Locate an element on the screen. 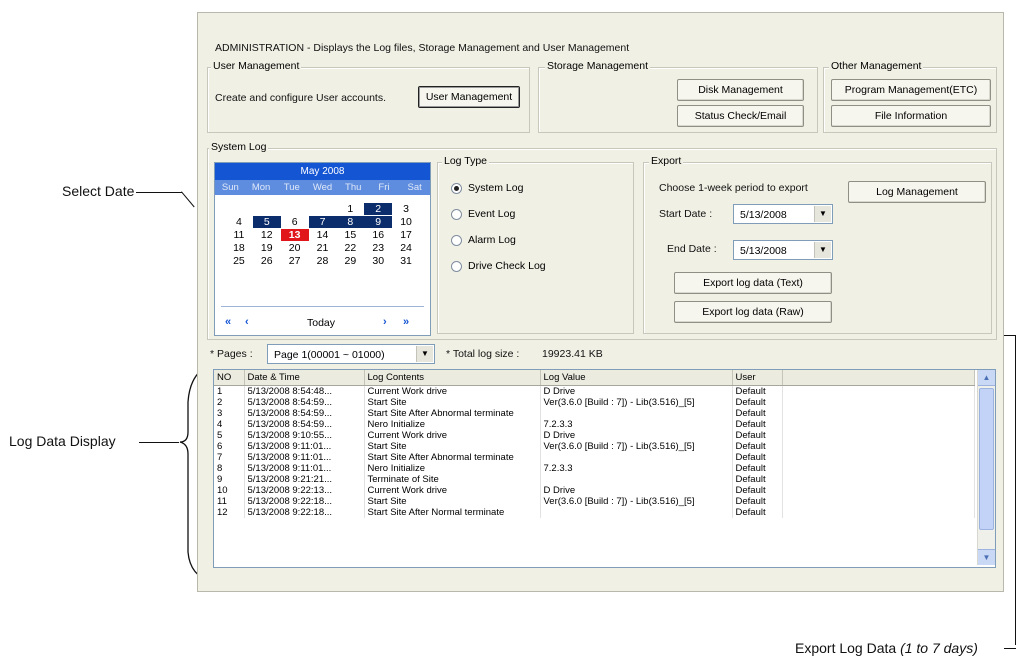 The image size is (1026, 660). calendar-day: 29 is located at coordinates (350, 261).